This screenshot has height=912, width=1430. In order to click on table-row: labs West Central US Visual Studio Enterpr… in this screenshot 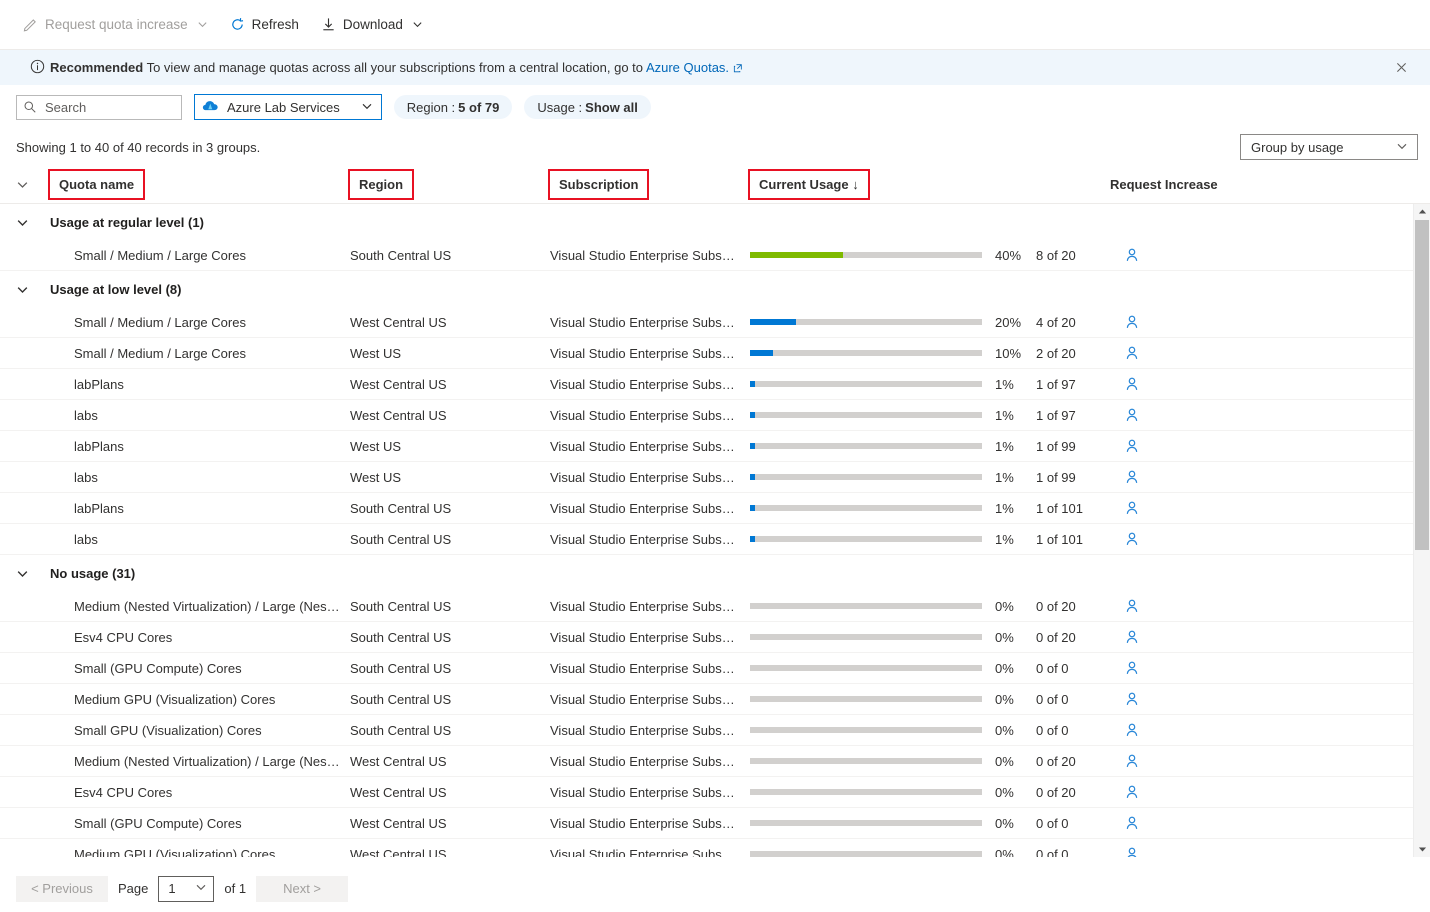, I will do `click(715, 415)`.